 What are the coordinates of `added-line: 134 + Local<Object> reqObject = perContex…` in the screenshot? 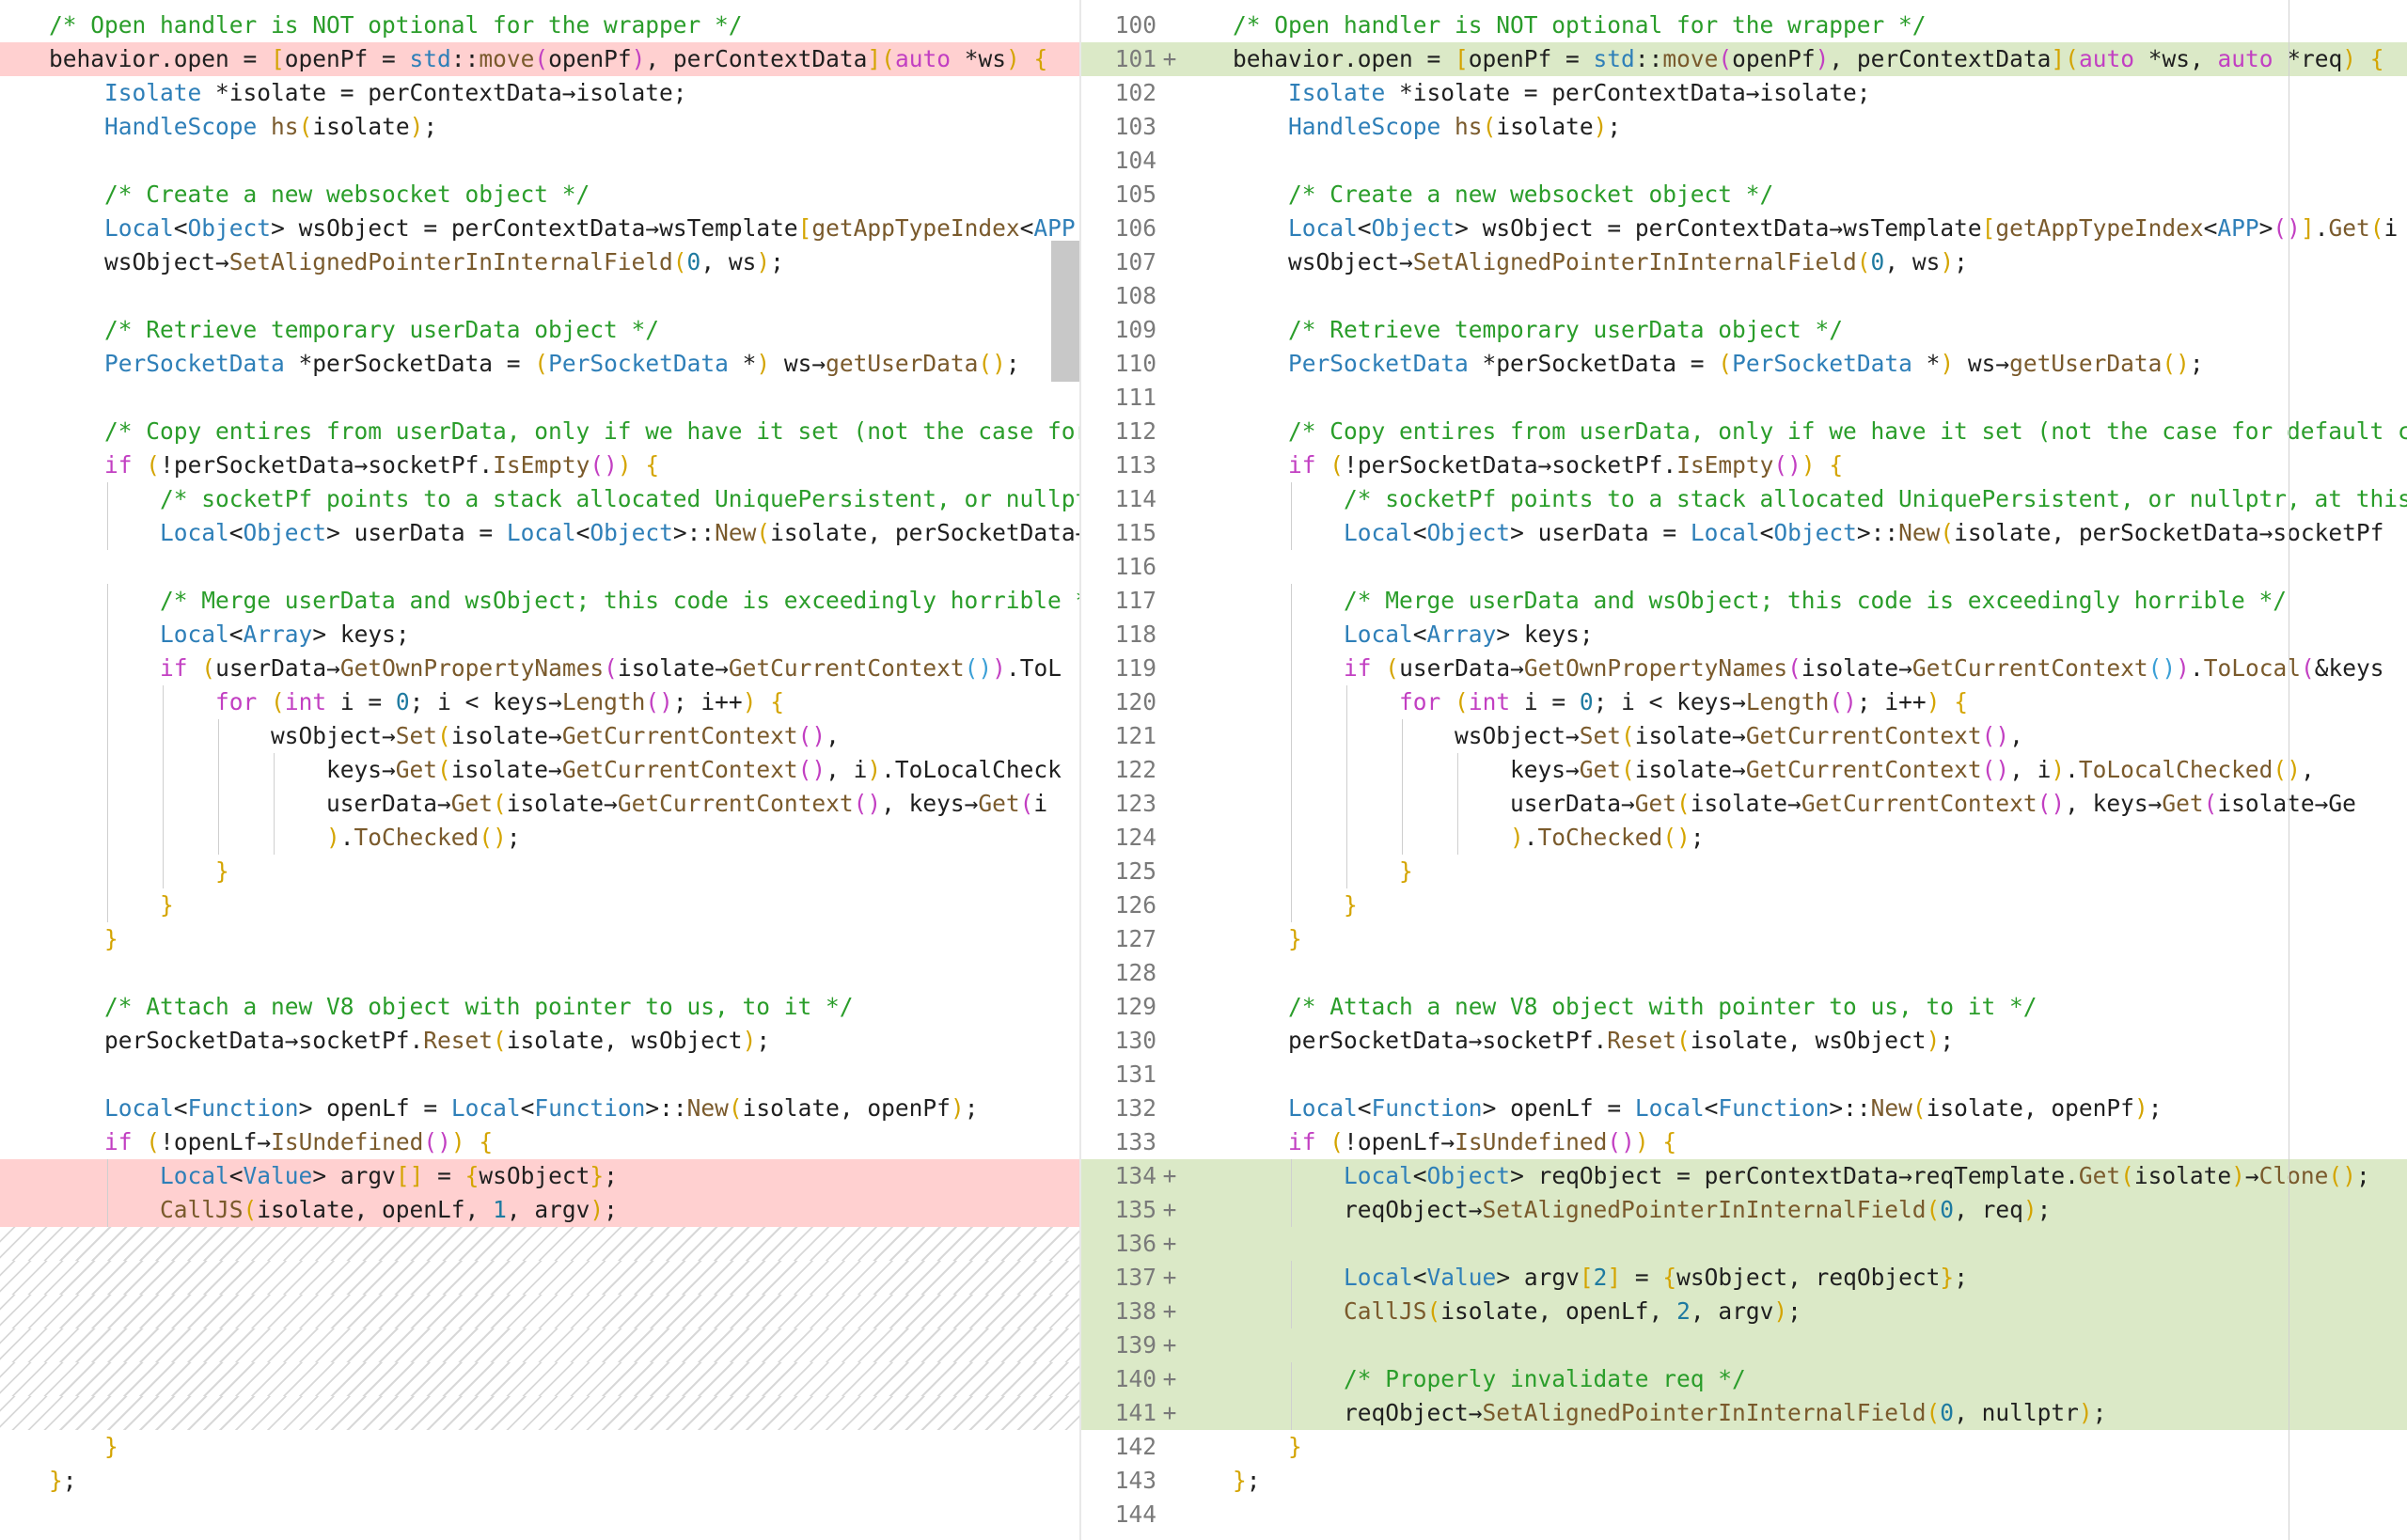 It's located at (1744, 1176).